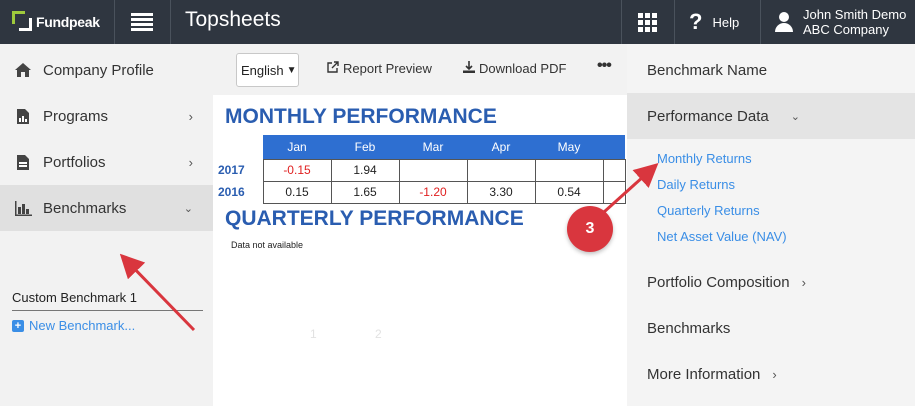 Image resolution: width=915 pixels, height=406 pixels. What do you see at coordinates (233, 19) in the screenshot?
I see `app-title: Topsheets` at bounding box center [233, 19].